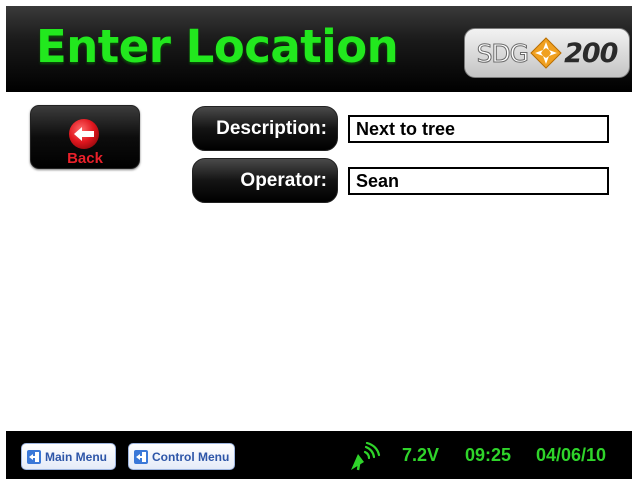  I want to click on diamond-compass-icon, so click(546, 53).